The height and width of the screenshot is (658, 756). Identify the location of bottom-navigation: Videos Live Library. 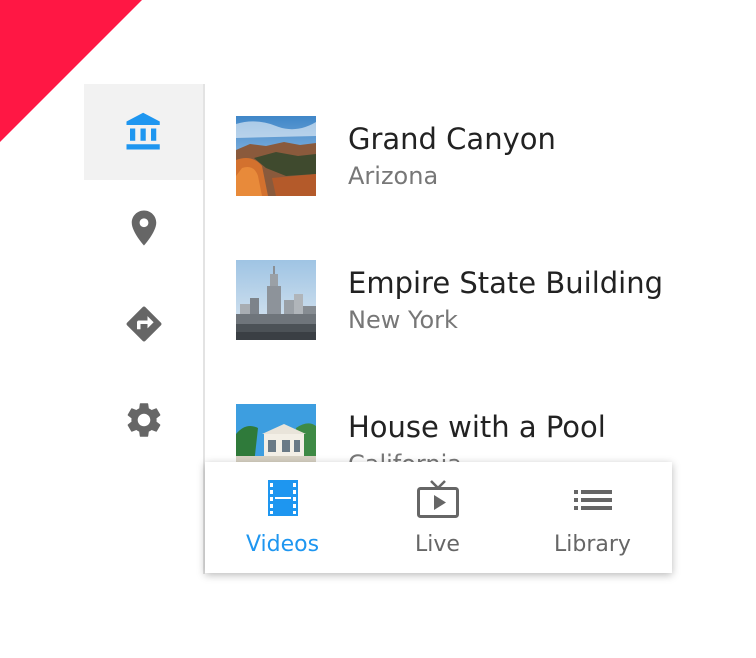
(438, 517).